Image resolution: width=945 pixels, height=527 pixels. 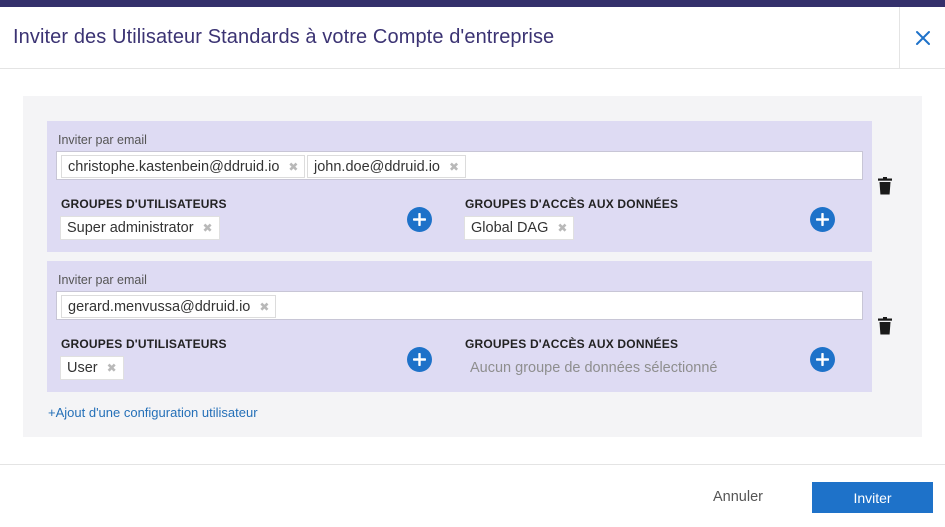 What do you see at coordinates (130, 228) in the screenshot?
I see `user-group-chip-label: Super administrator` at bounding box center [130, 228].